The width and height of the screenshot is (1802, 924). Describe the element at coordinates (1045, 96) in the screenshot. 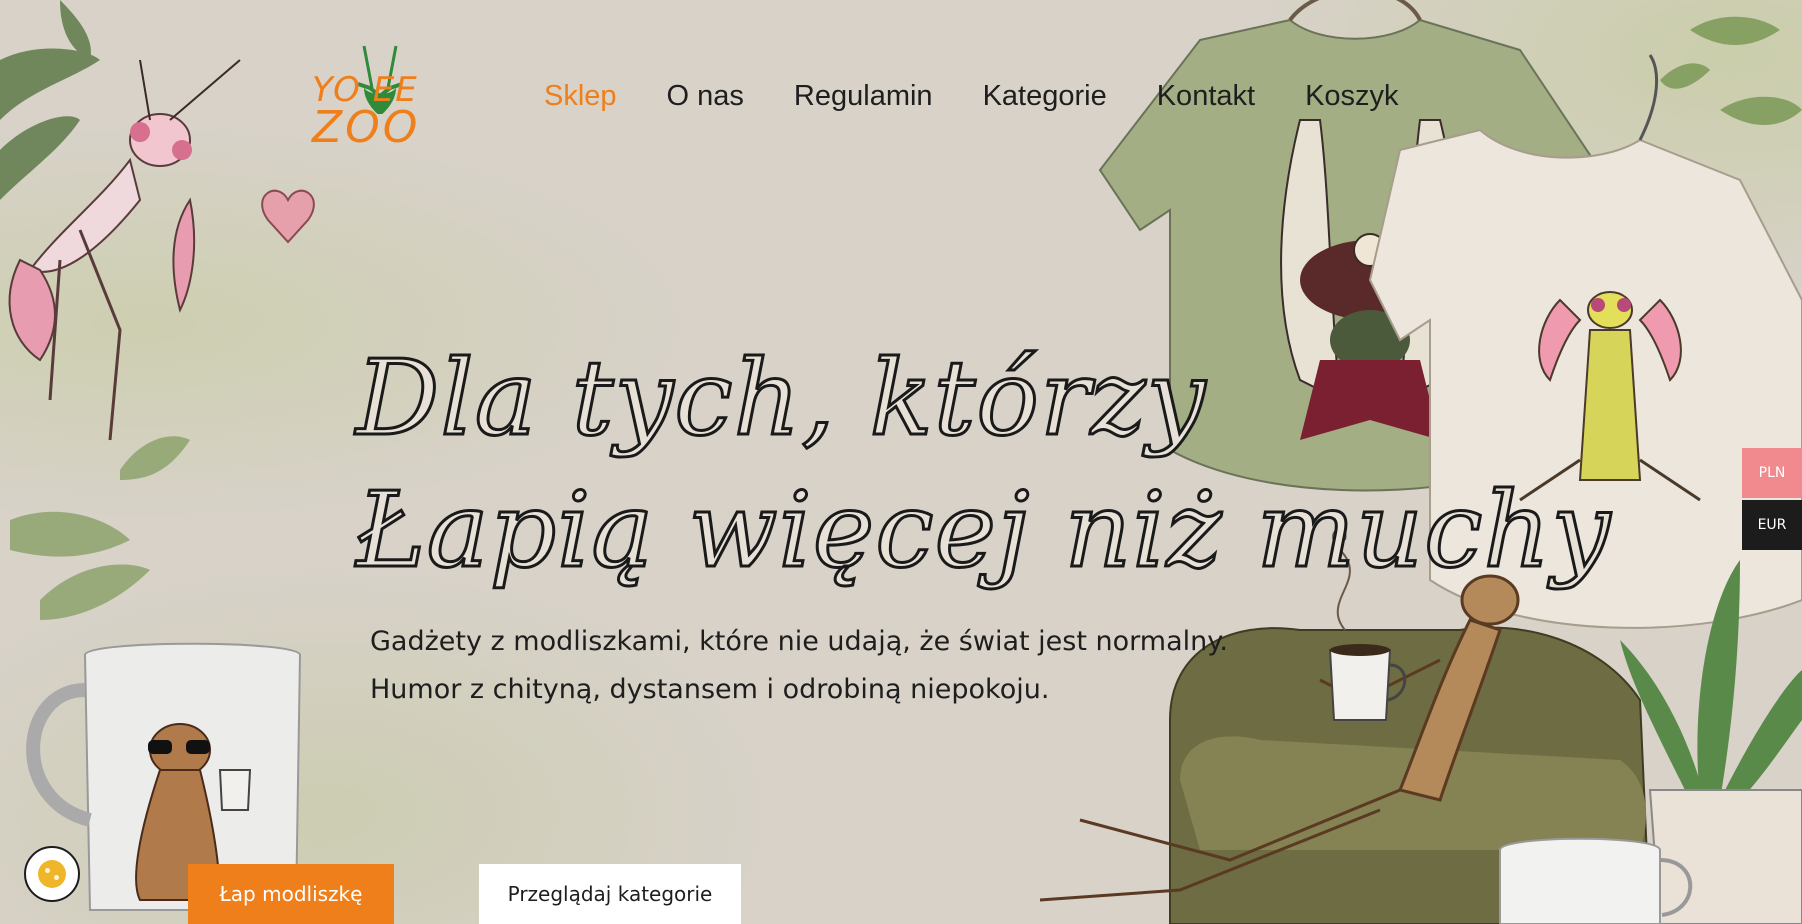

I see `nav-item-kategorie: Kategorie` at that location.